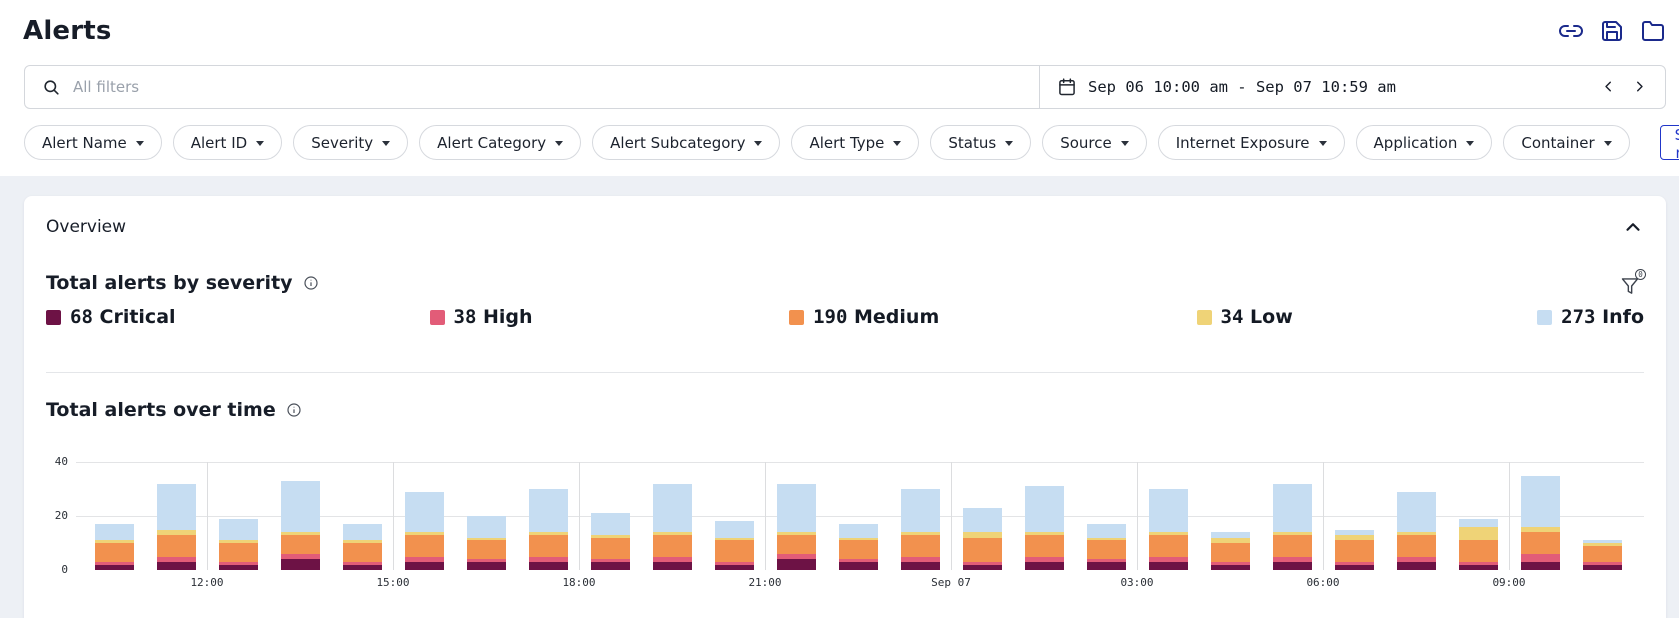  I want to click on stacked-bar-06:00, so click(1354, 549).